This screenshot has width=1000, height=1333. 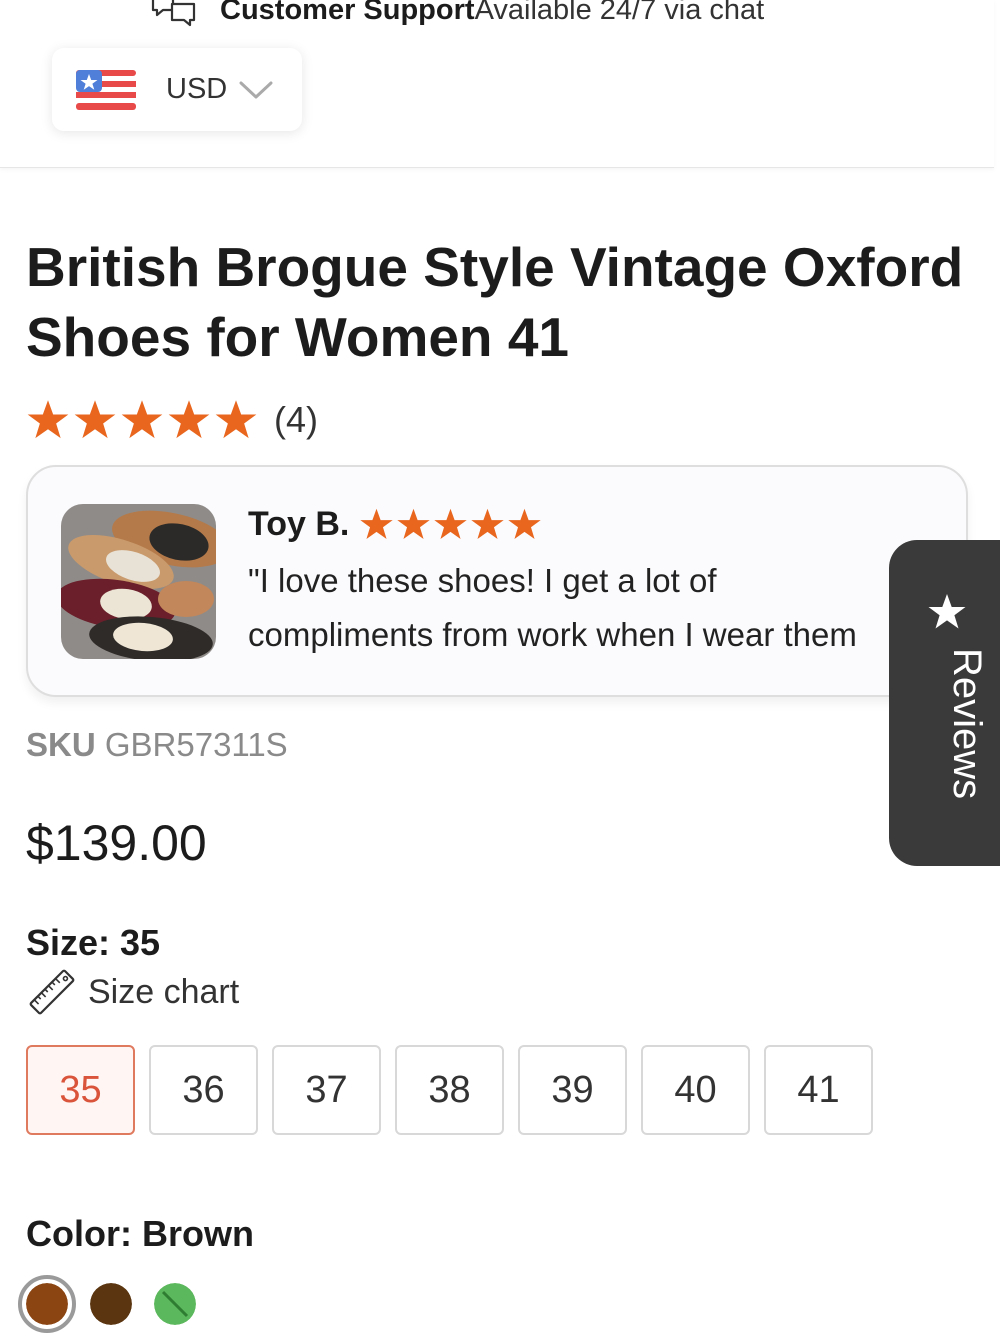 I want to click on color-swatches, so click(x=111, y=1304).